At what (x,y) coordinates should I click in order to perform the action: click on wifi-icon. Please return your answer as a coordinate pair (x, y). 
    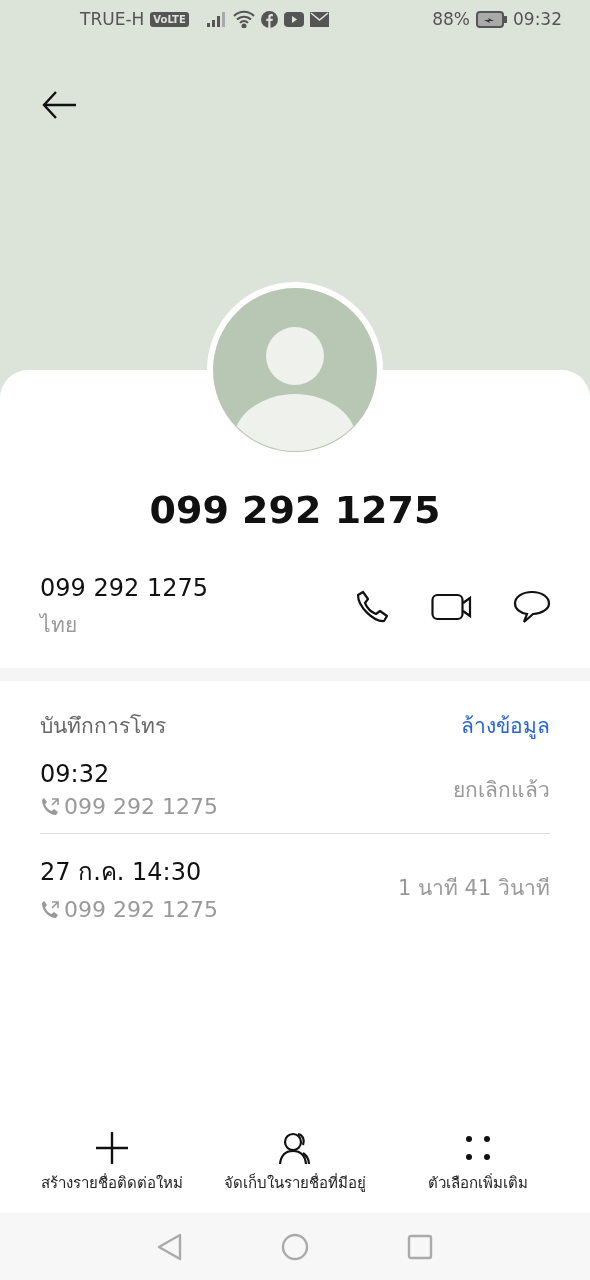
    Looking at the image, I should click on (243, 19).